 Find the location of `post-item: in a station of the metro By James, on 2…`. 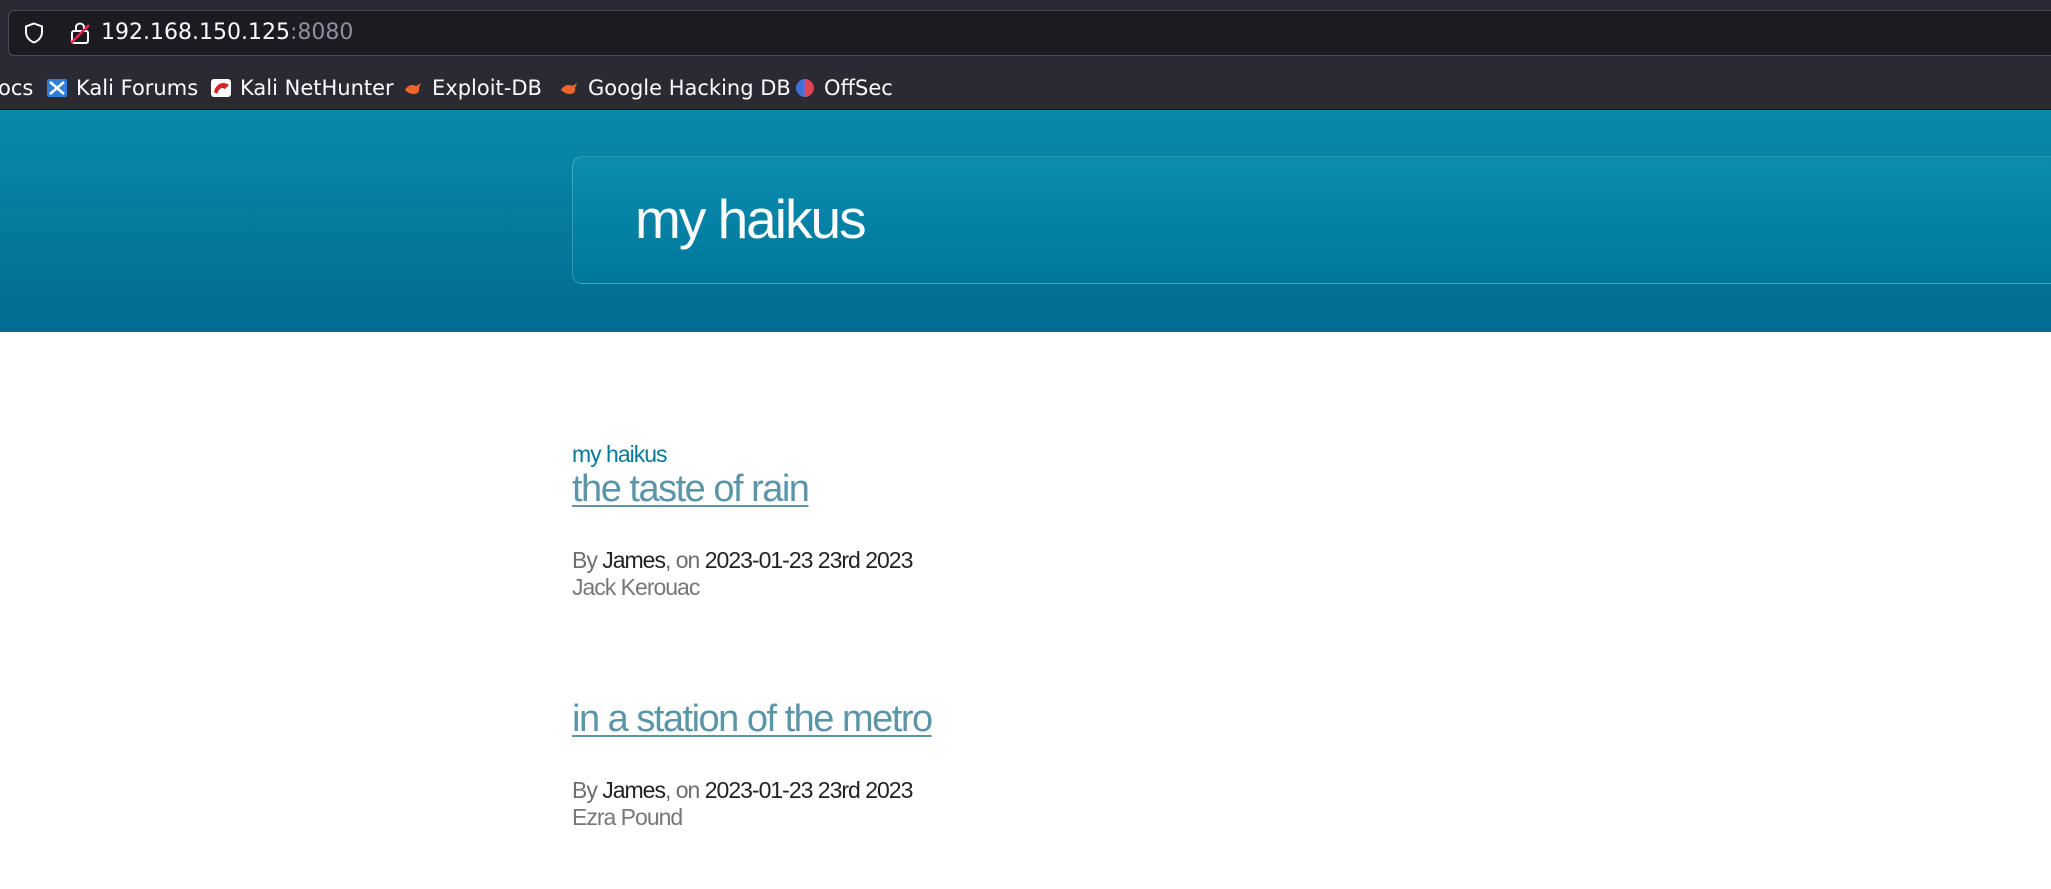

post-item: in a station of the metro By James, on 2… is located at coordinates (752, 763).